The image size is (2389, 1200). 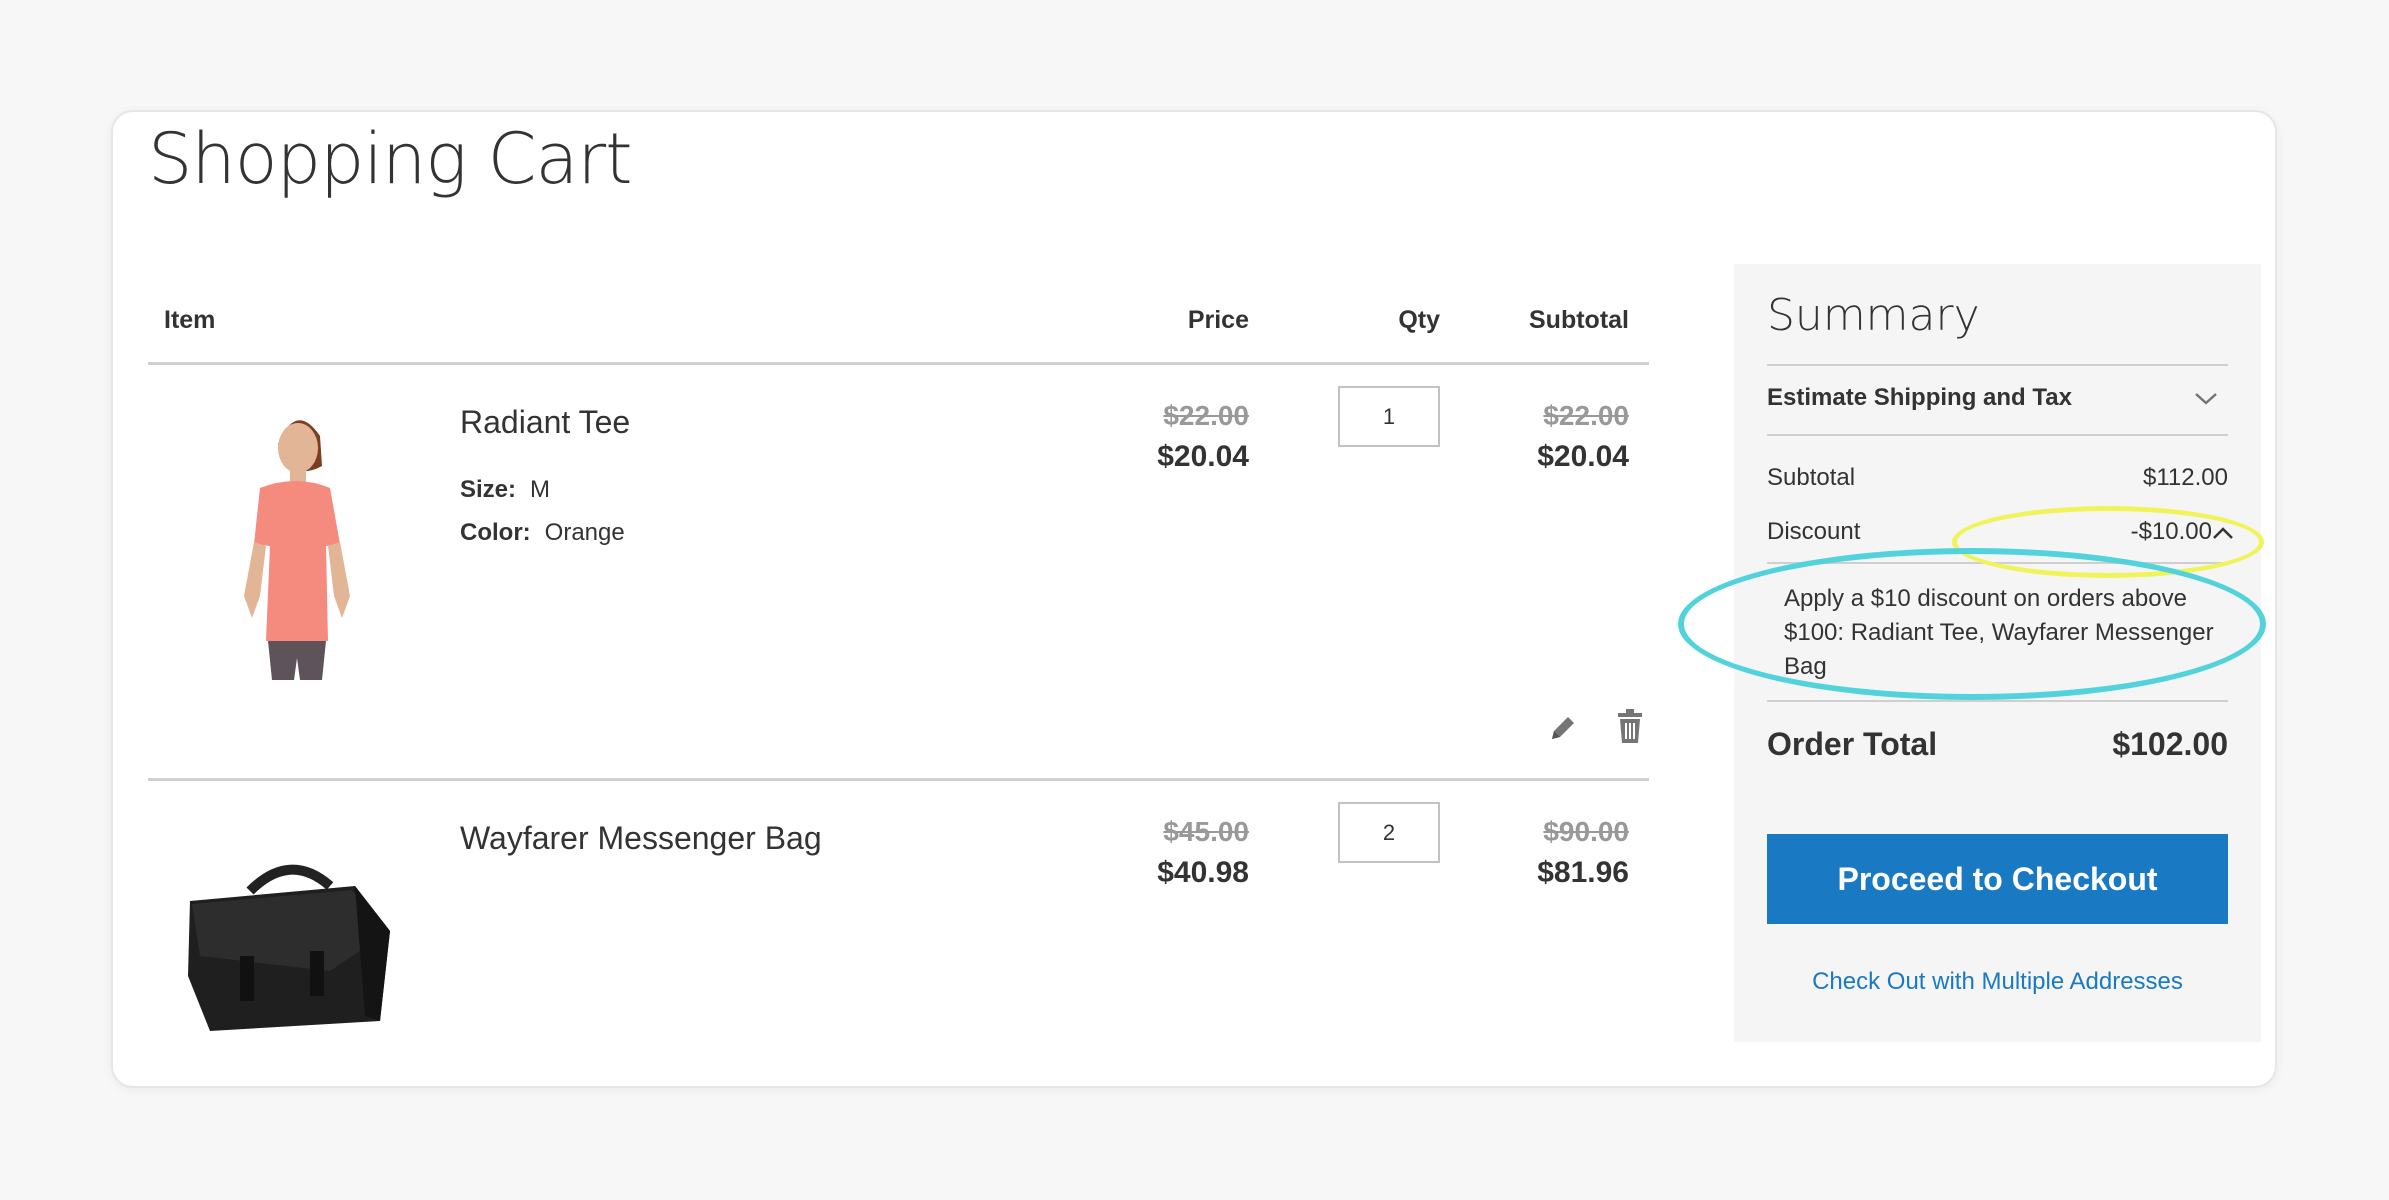 What do you see at coordinates (584, 532) in the screenshot?
I see `option-value: Orange` at bounding box center [584, 532].